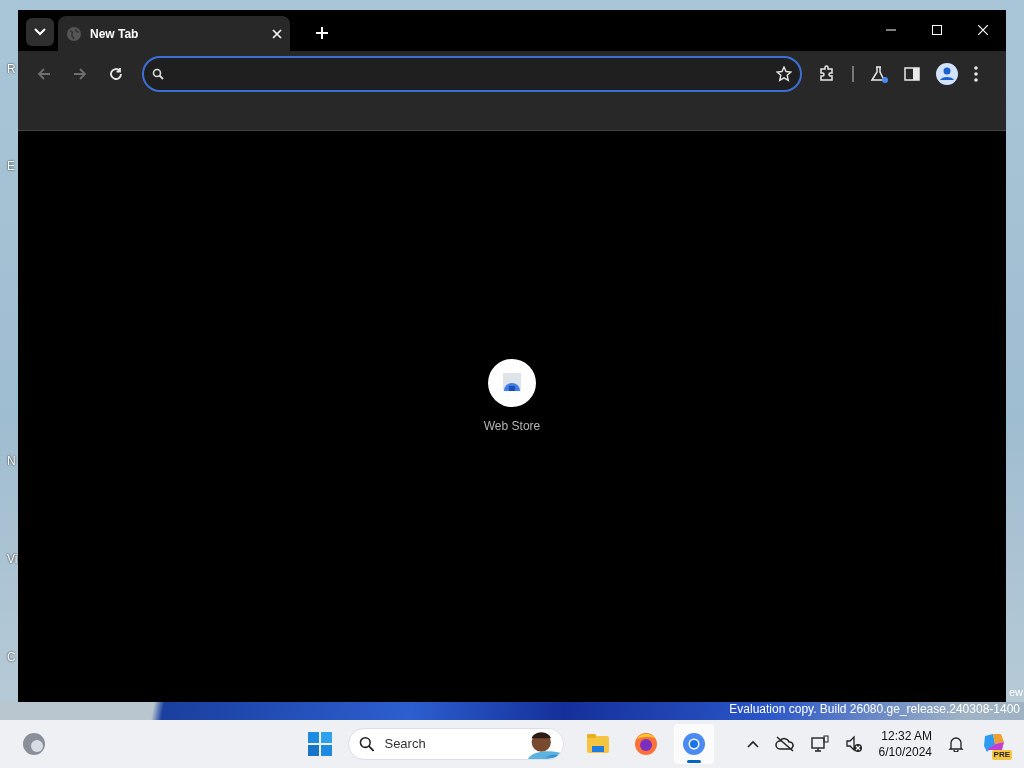  What do you see at coordinates (512, 382) in the screenshot?
I see `shortcut-icon` at bounding box center [512, 382].